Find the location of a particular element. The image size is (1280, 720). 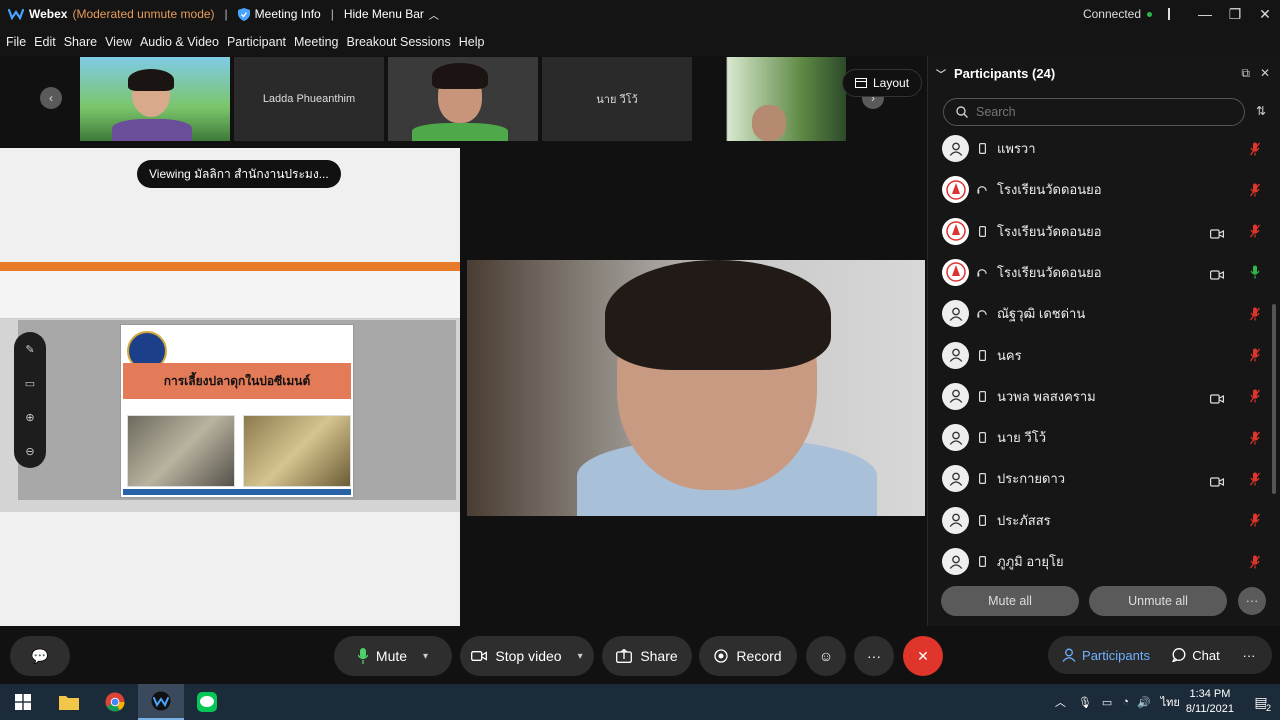

annotation-toolbar: ✎ ▭ ⊕ ⊖ is located at coordinates (30, 400).